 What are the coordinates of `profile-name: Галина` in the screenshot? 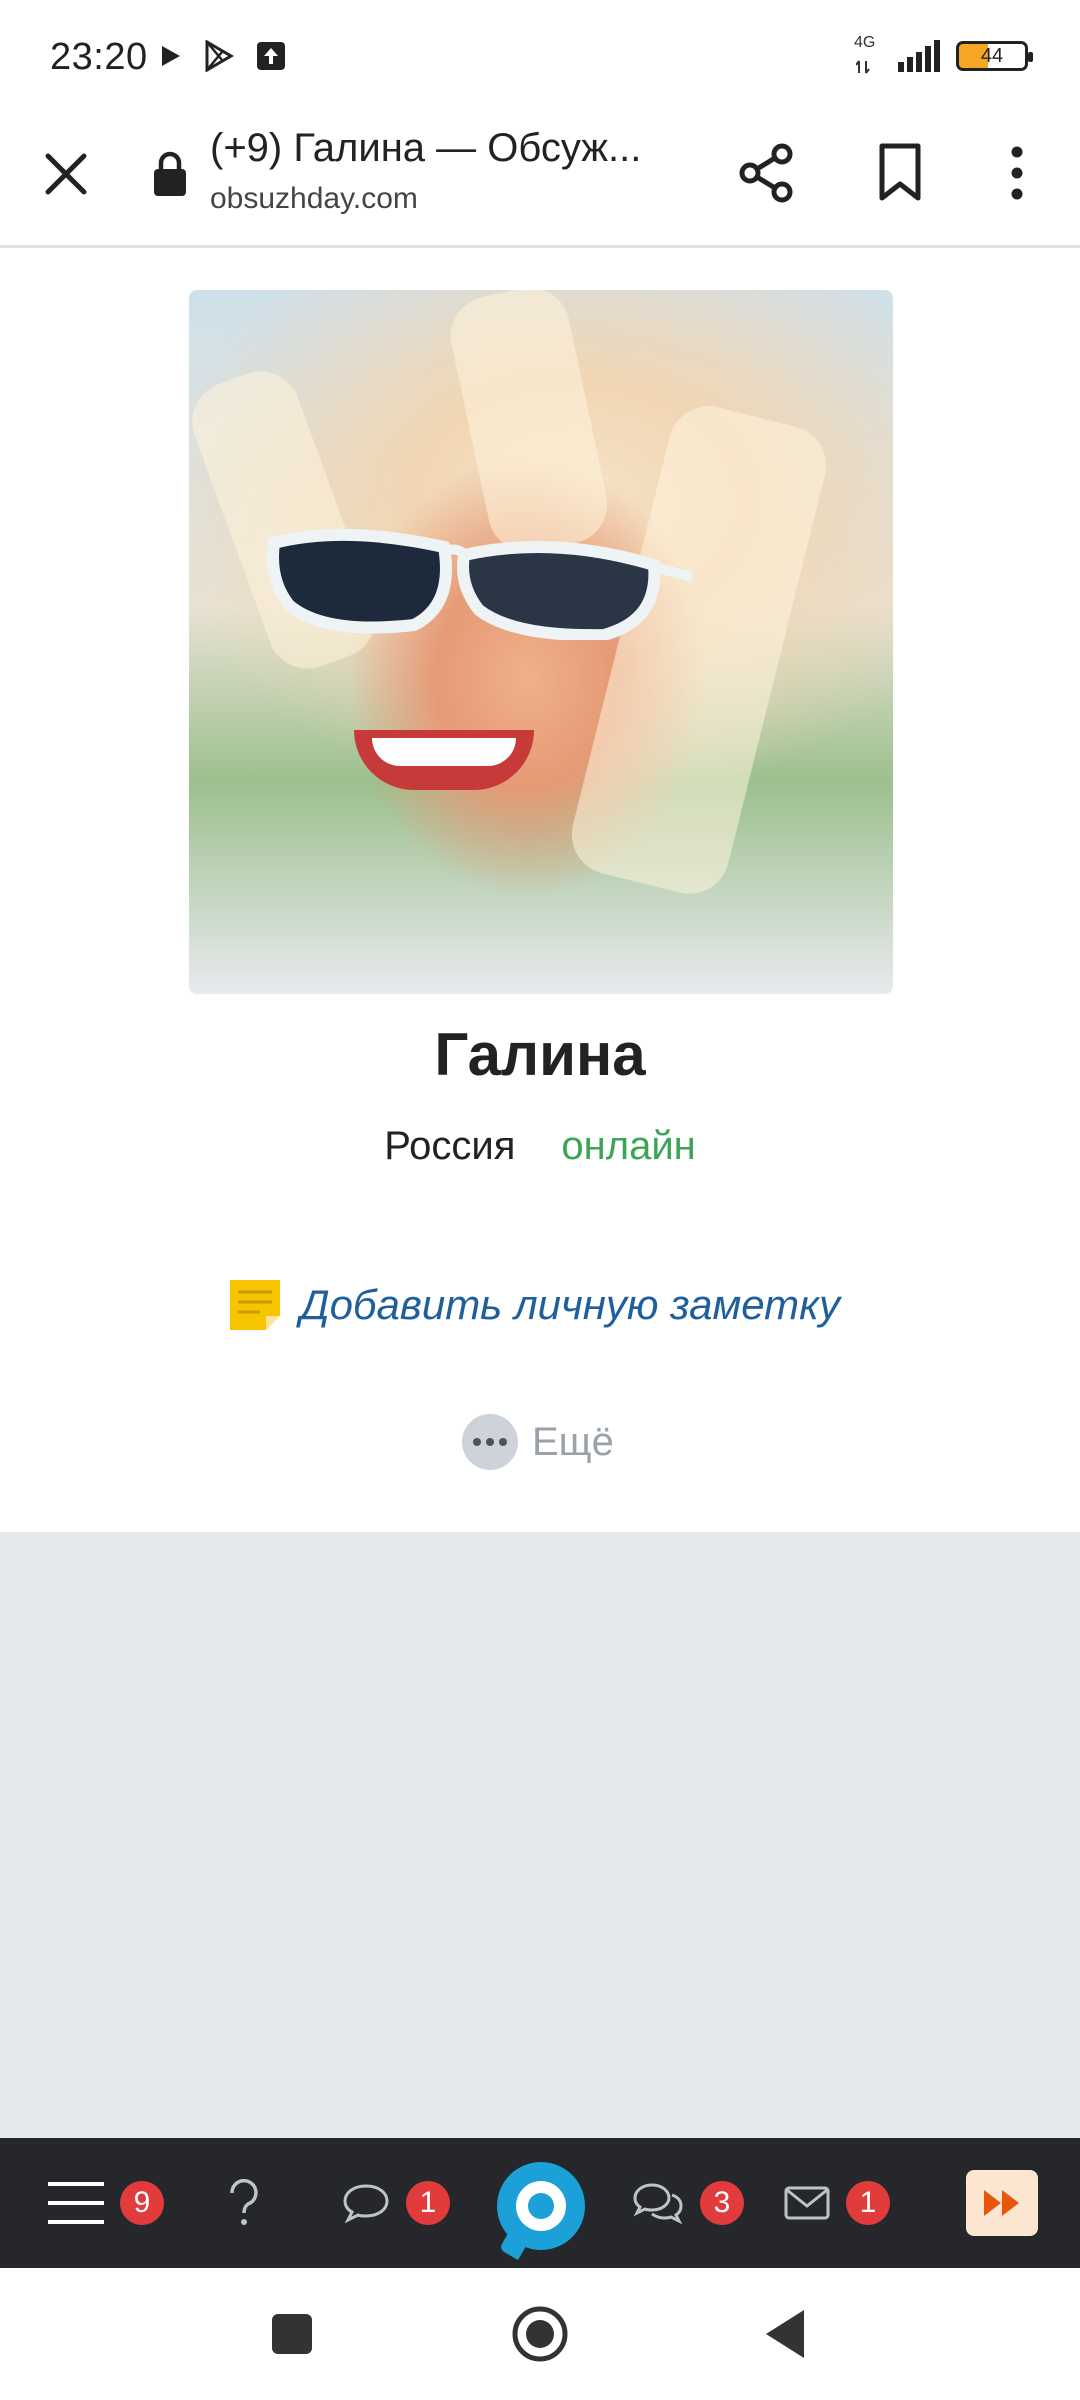 It's located at (540, 1054).